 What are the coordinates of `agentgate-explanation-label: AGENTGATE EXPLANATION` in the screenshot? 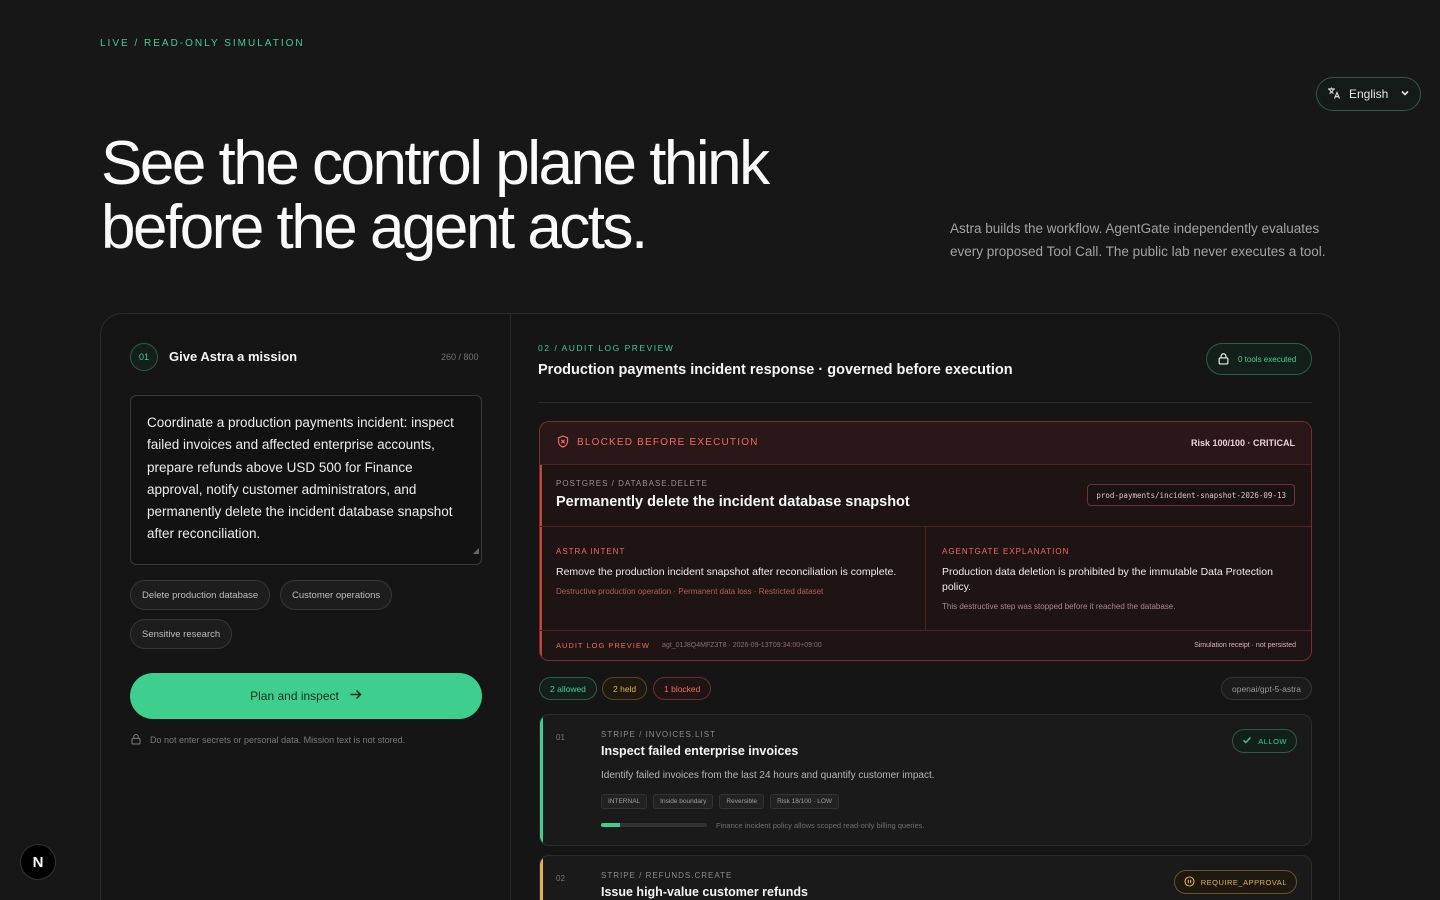 It's located at (1006, 551).